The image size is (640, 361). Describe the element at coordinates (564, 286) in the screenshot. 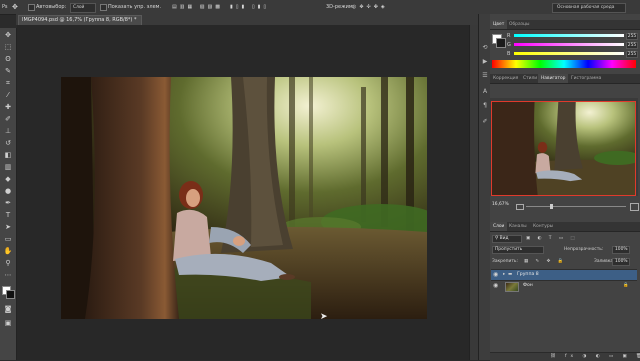

I see `layer-row-background: ◉ Фон 🔒` at that location.